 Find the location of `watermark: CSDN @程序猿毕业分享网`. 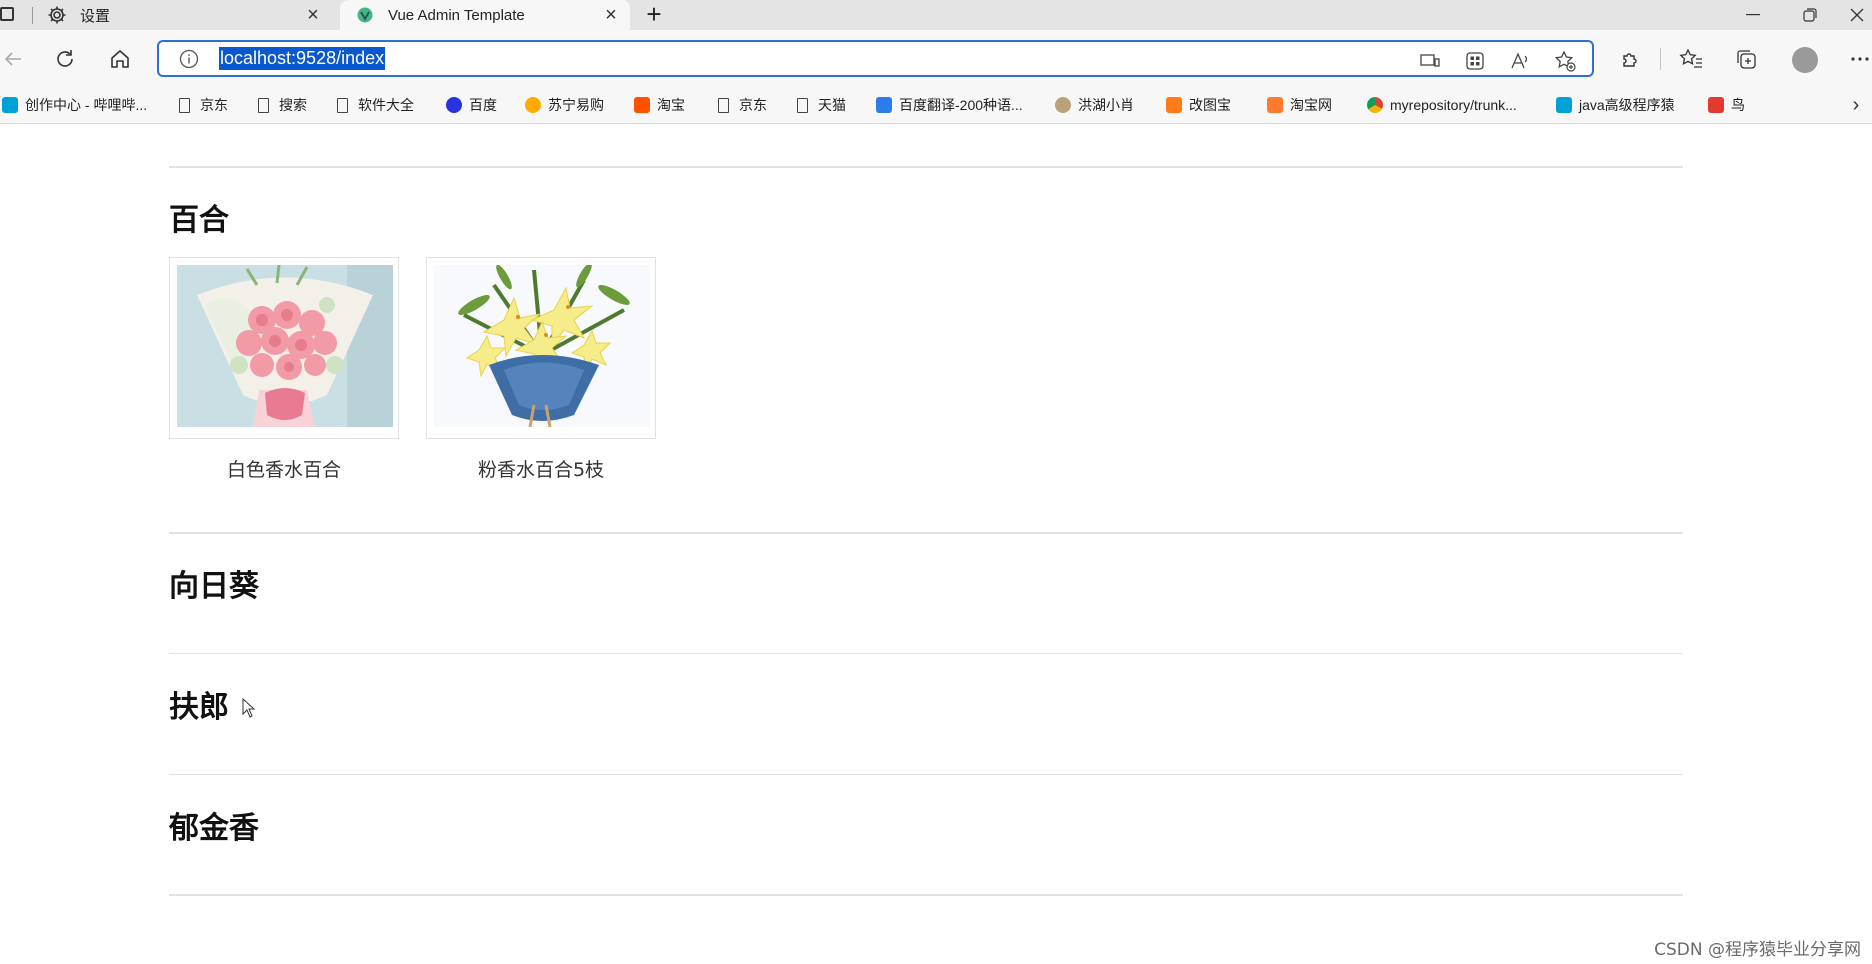

watermark: CSDN @程序猿毕业分享网 is located at coordinates (1757, 950).